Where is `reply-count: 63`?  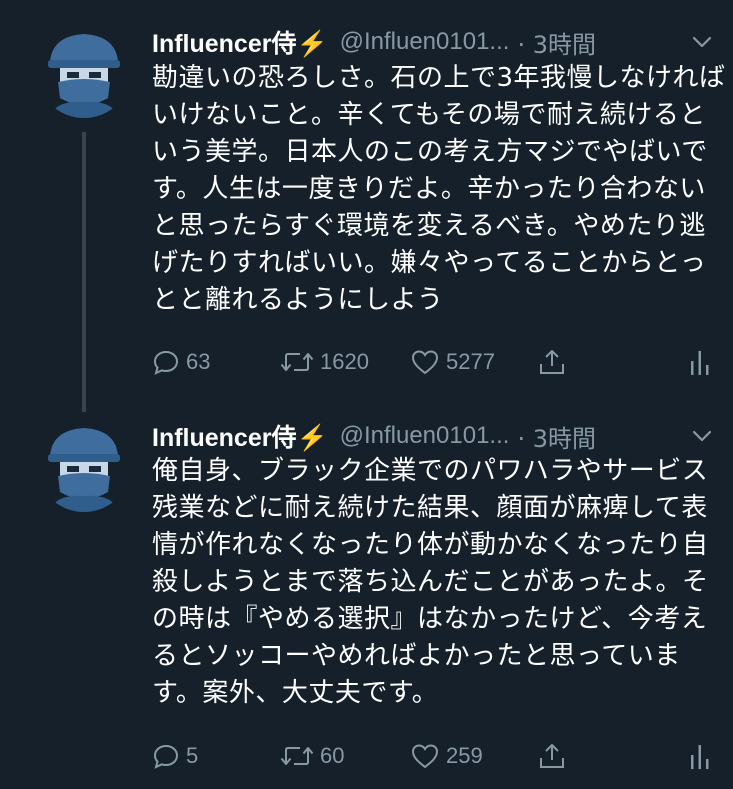
reply-count: 63 is located at coordinates (198, 361).